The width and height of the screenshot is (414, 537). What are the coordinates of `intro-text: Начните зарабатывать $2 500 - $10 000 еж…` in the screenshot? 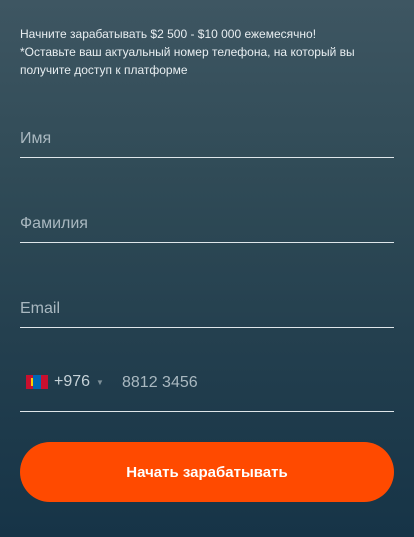 It's located at (207, 52).